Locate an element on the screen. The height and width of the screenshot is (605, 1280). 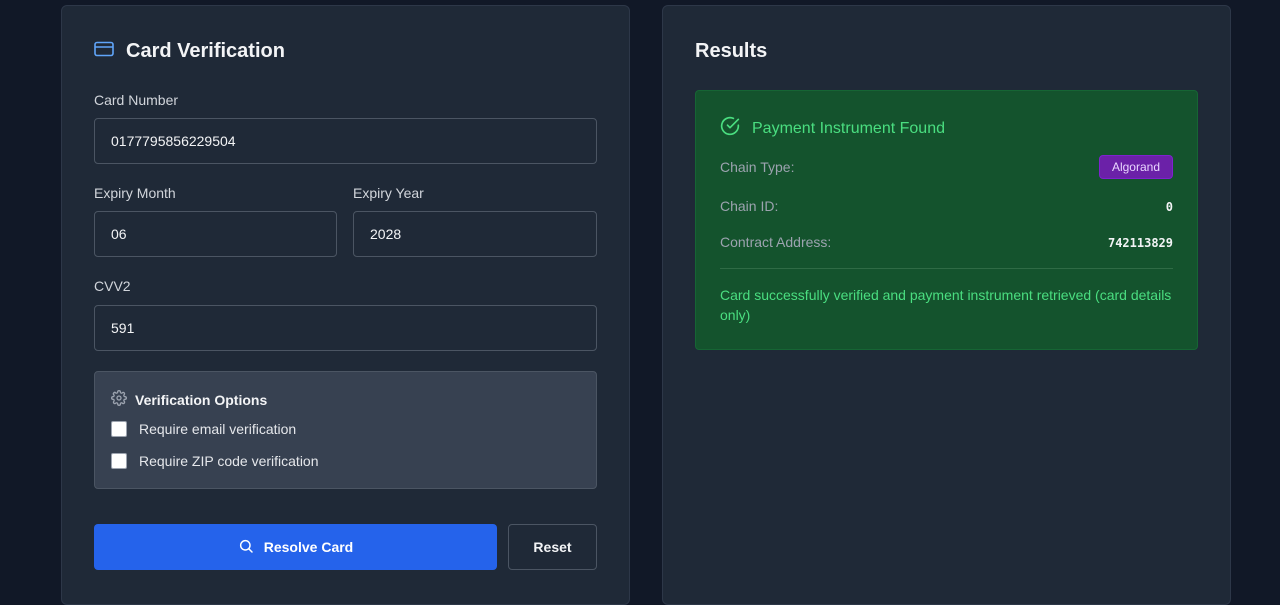
expiry-month-label: Expiry Month is located at coordinates (135, 193).